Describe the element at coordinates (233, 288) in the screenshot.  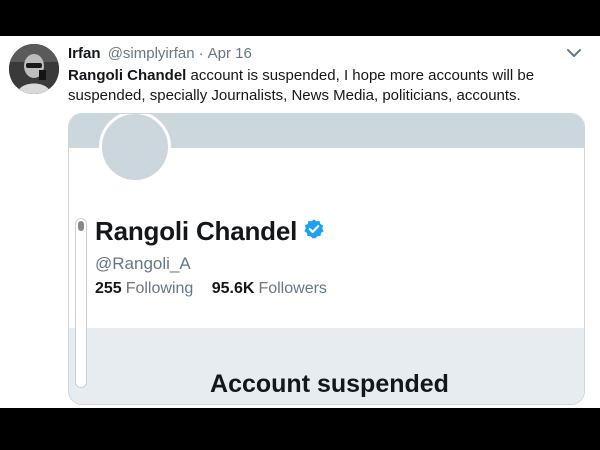
I see `followers-count: 95.6K` at that location.